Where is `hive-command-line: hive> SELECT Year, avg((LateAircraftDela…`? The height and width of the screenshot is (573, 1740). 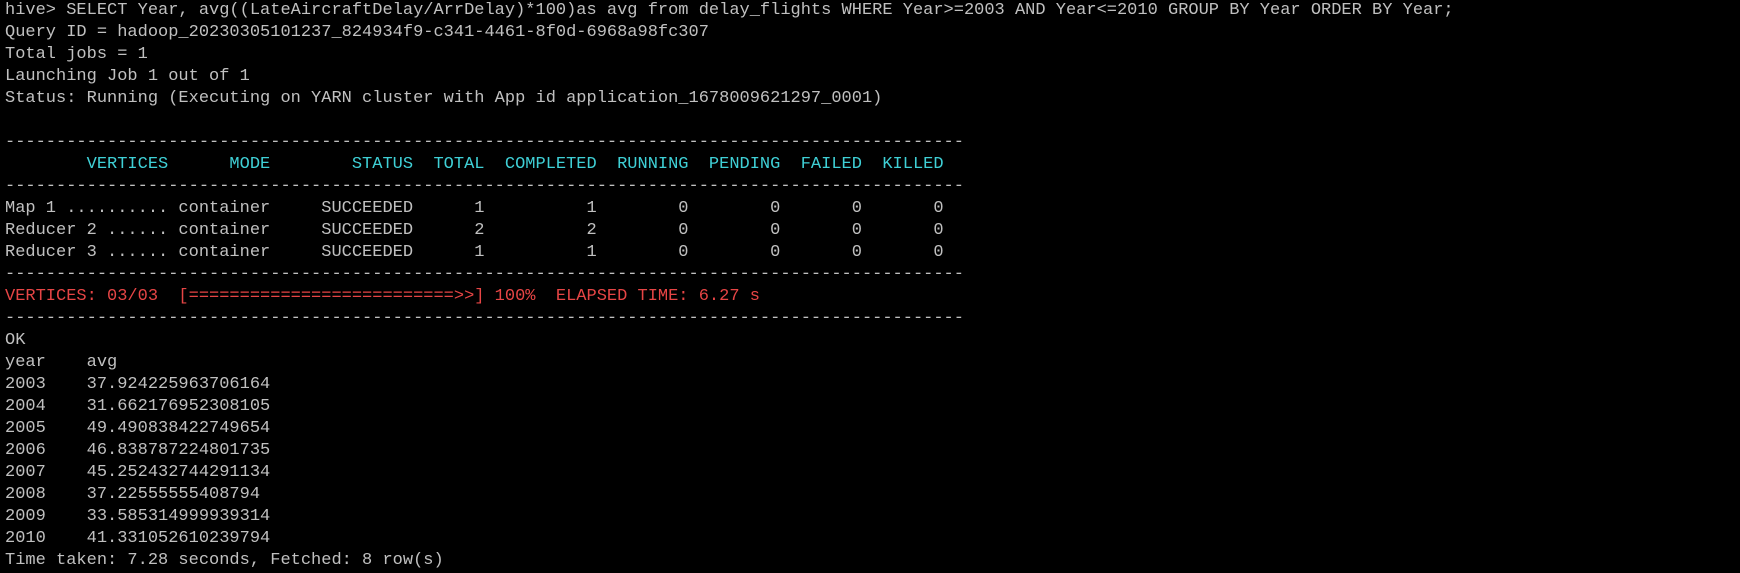
hive-command-line: hive> SELECT Year, avg((LateAircraftDela… is located at coordinates (729, 10).